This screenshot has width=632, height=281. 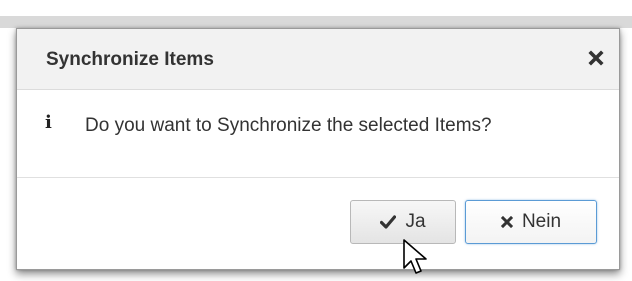 I want to click on mouse-pointer-icon, so click(x=415, y=256).